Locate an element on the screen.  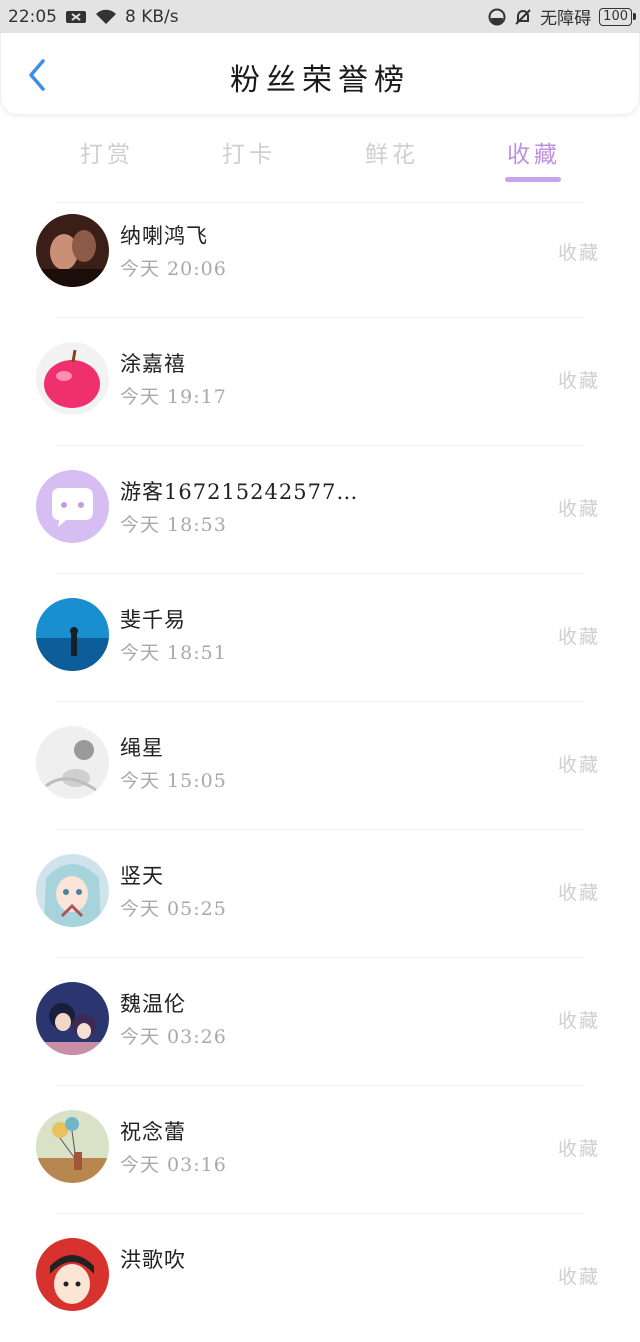
tab-bar: 打赏 打卡 鲜花 收藏 is located at coordinates (320, 155).